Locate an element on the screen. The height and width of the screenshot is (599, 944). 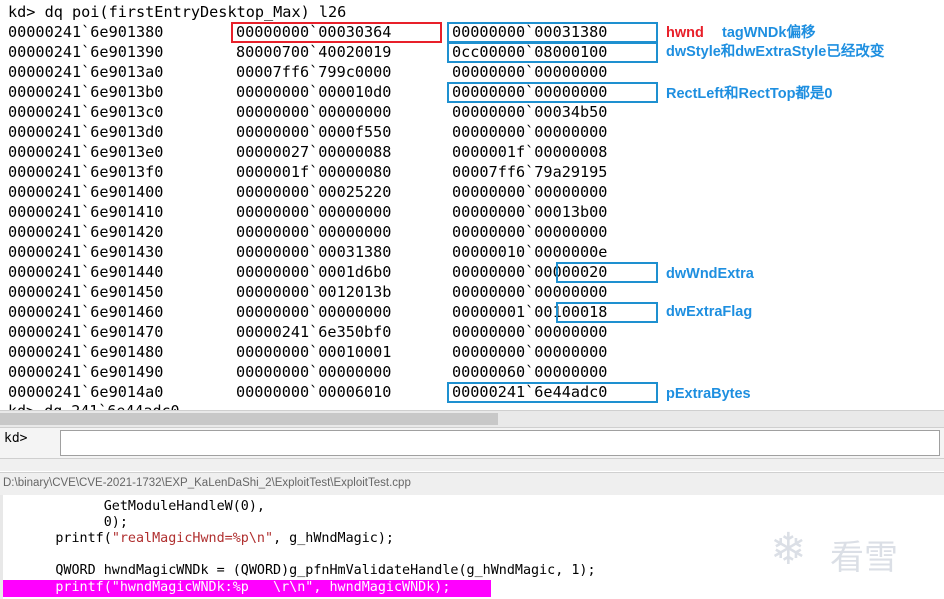
row-address: 00000241`6e901430 is located at coordinates (86, 252).